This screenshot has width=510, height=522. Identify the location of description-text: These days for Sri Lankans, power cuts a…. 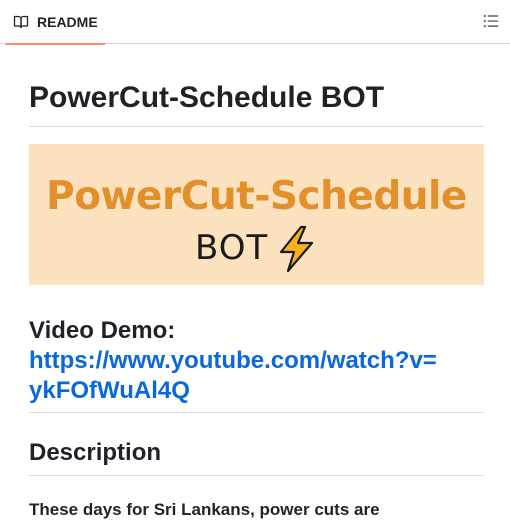
(204, 509).